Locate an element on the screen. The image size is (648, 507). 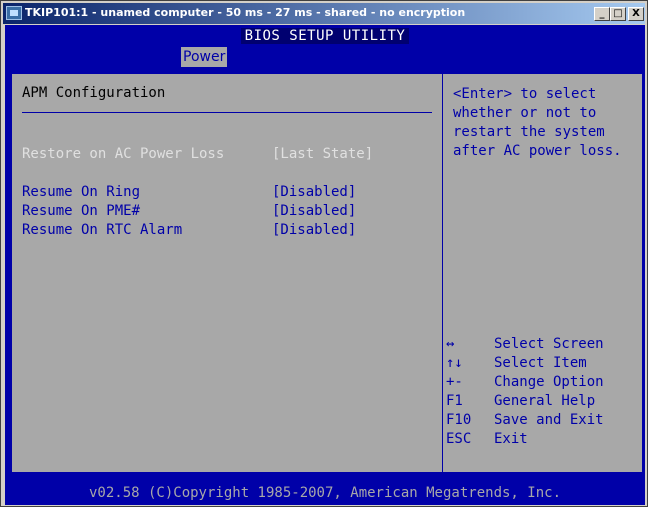
key-item: +- Change Option is located at coordinates (543, 383).